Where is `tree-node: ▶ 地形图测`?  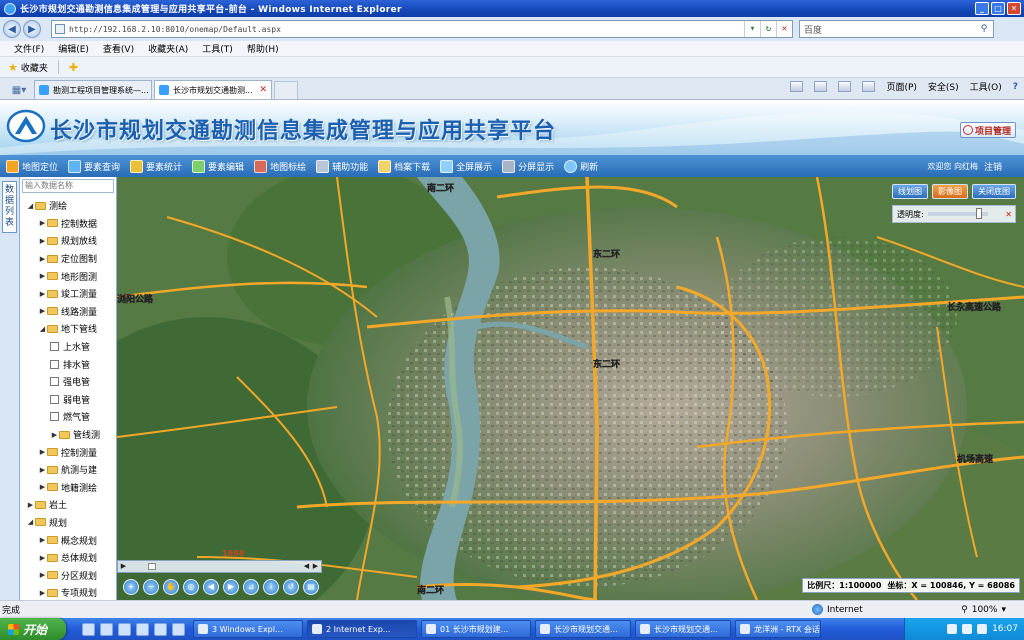 tree-node: ▶ 地形图测 is located at coordinates (68, 276).